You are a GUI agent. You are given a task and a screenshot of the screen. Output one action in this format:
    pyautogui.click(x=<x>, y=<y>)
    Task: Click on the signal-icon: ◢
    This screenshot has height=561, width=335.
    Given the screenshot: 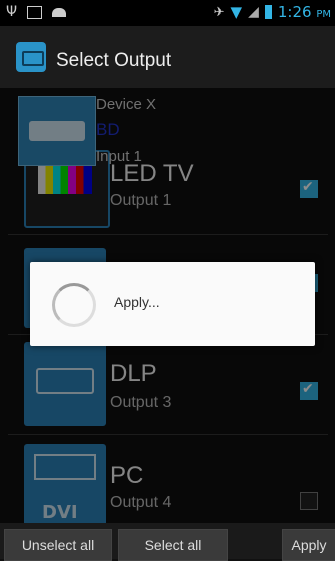 What is the action you would take?
    pyautogui.click(x=253, y=12)
    